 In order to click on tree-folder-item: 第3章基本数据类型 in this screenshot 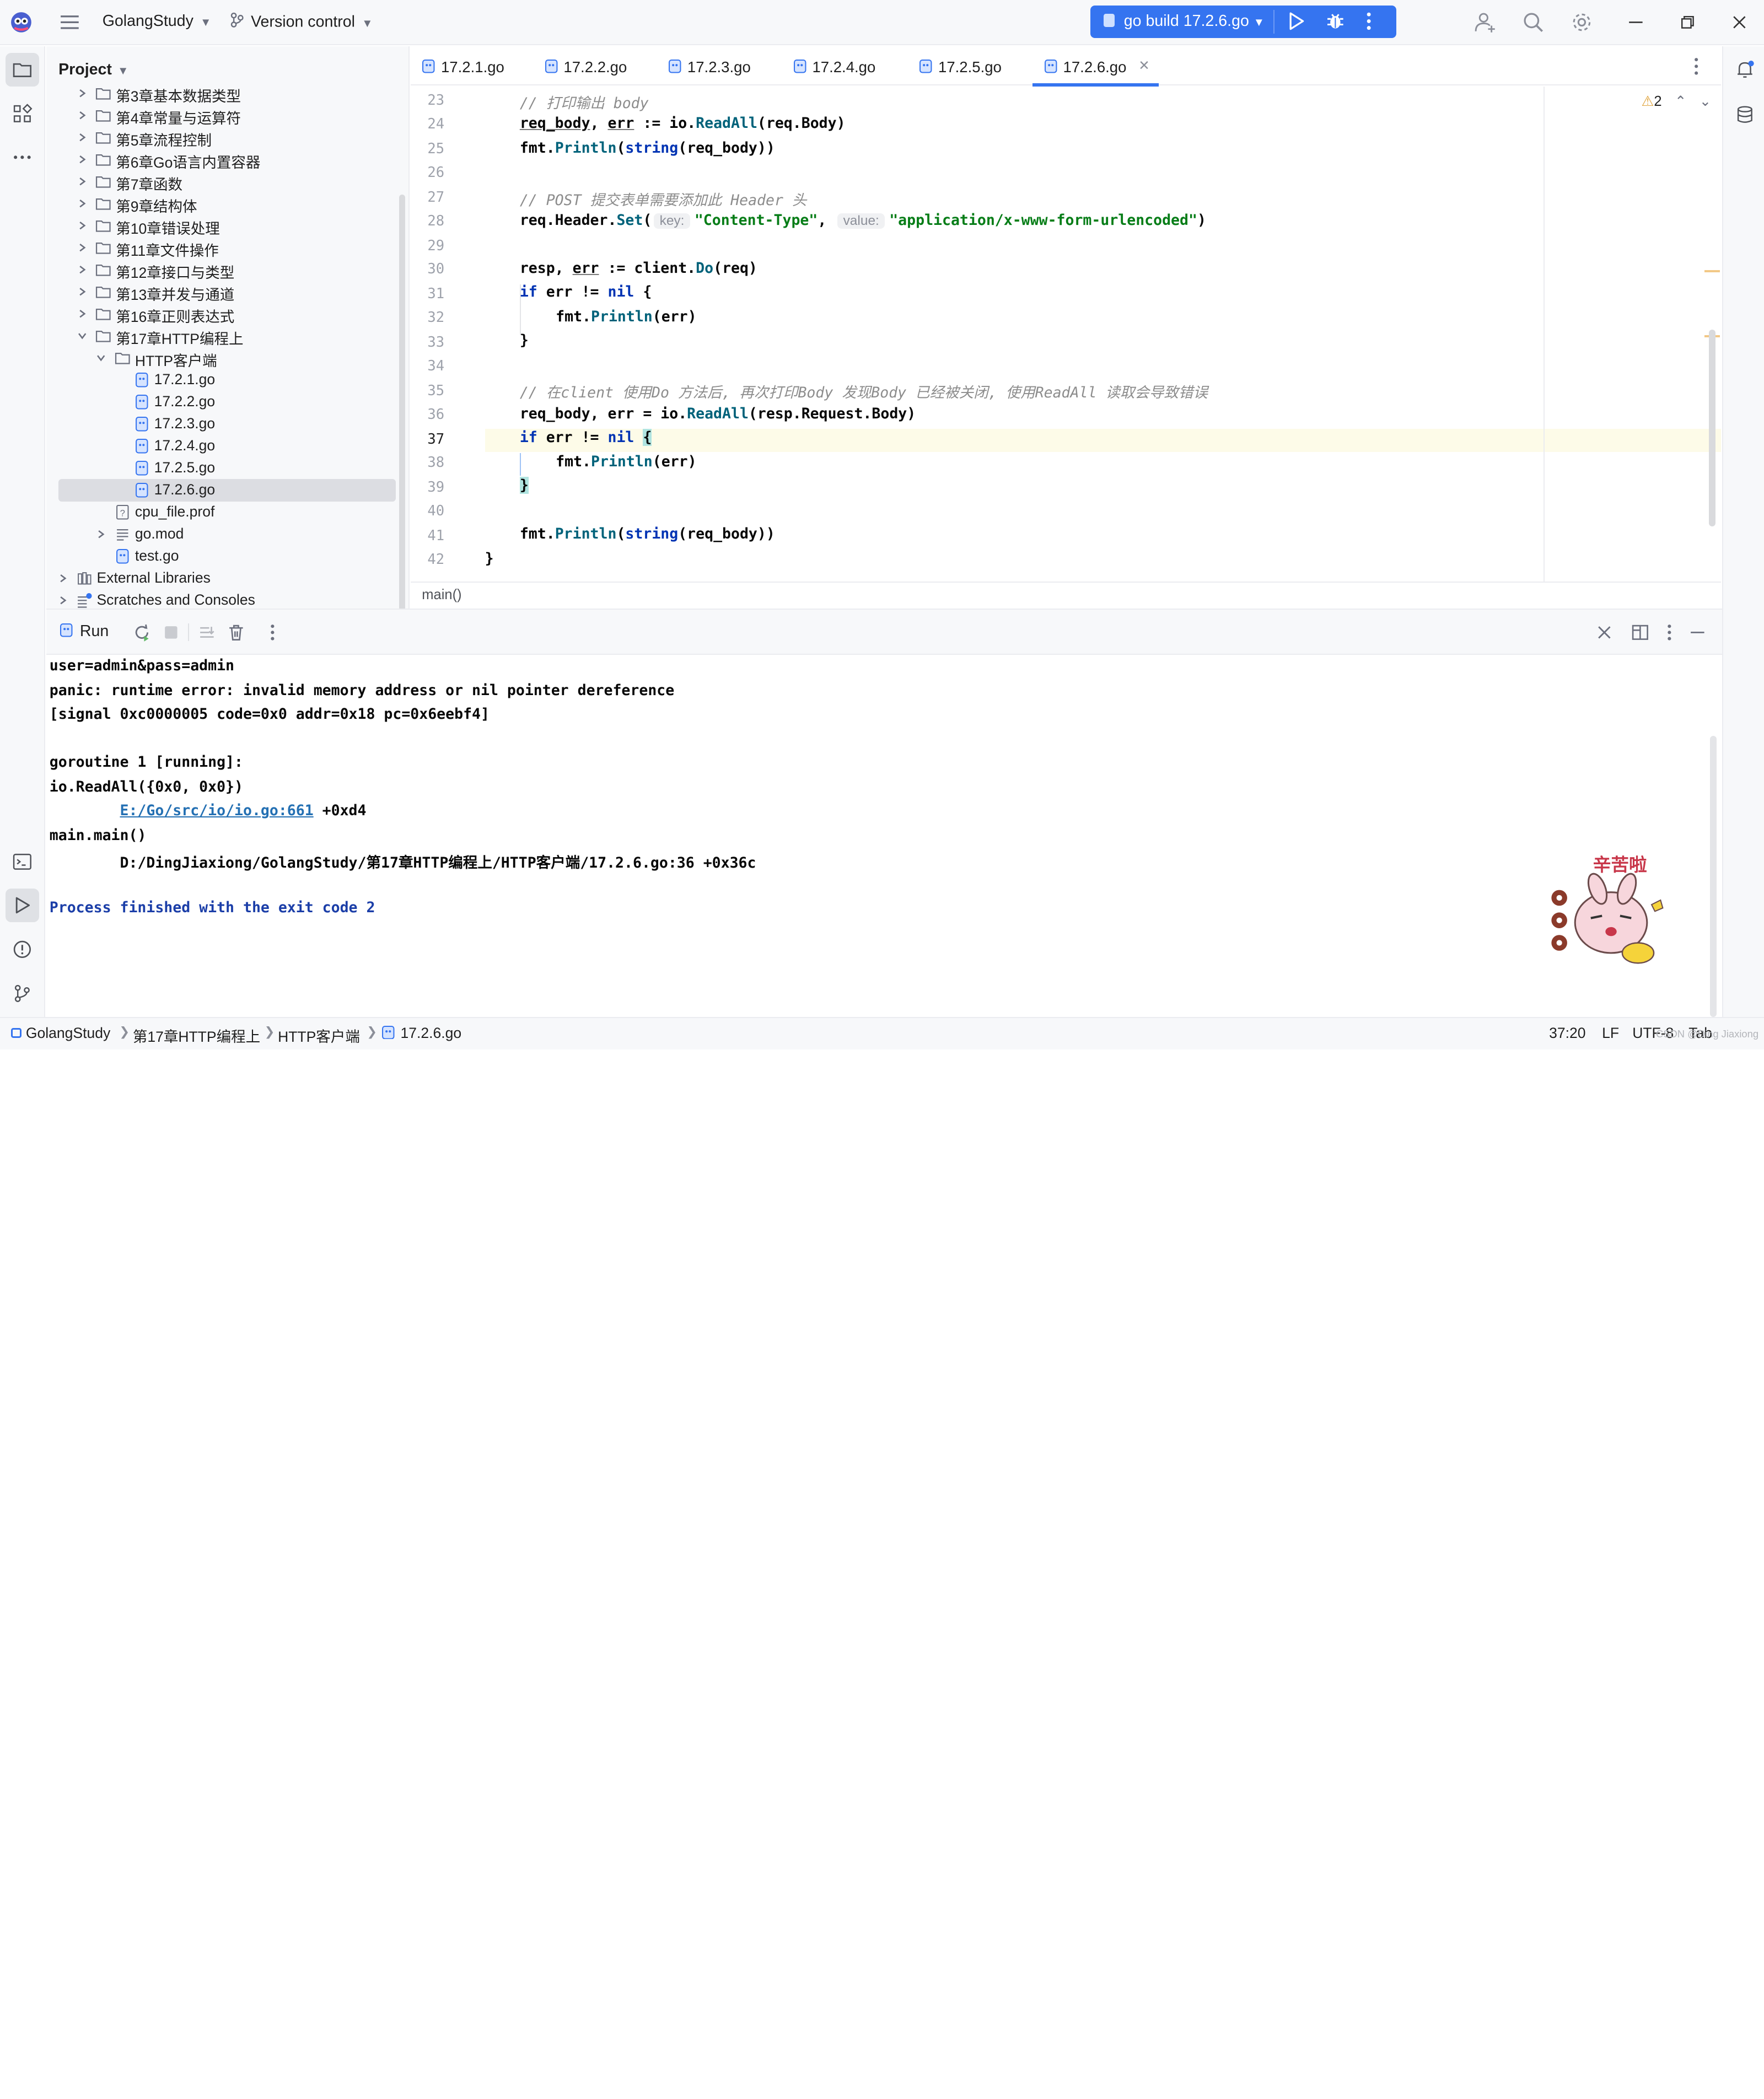, I will do `click(227, 96)`.